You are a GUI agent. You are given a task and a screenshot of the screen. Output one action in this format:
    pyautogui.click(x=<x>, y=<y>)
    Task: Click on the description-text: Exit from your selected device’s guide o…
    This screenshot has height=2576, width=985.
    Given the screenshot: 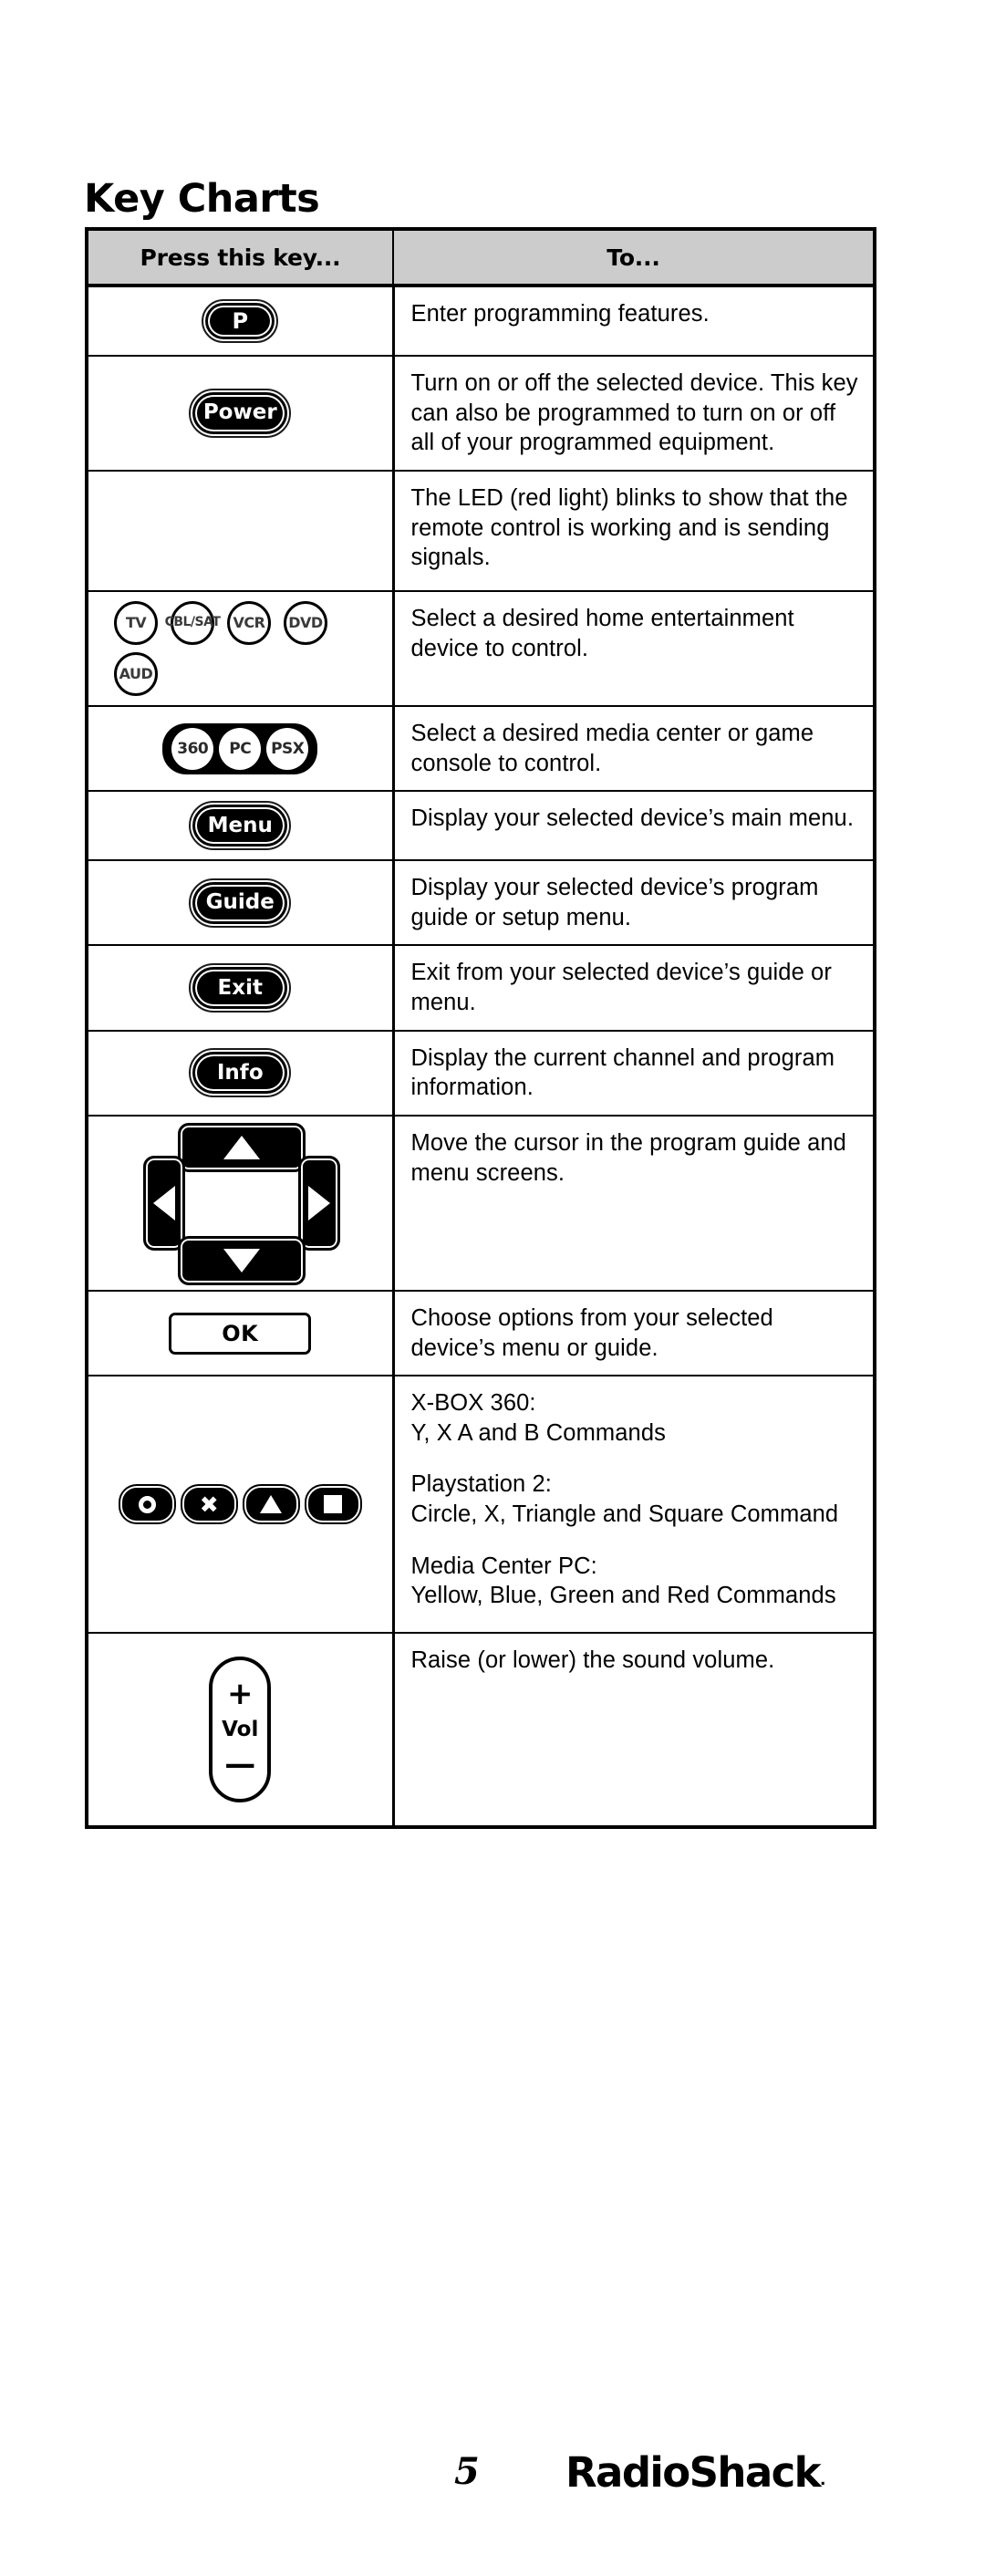 What is the action you would take?
    pyautogui.click(x=621, y=987)
    